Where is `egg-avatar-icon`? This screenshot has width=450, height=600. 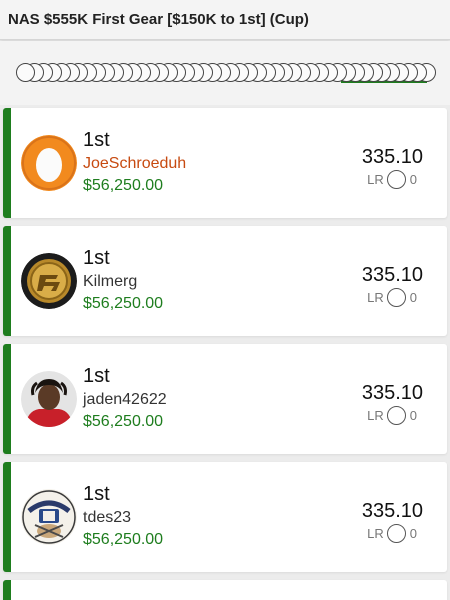 egg-avatar-icon is located at coordinates (49, 163).